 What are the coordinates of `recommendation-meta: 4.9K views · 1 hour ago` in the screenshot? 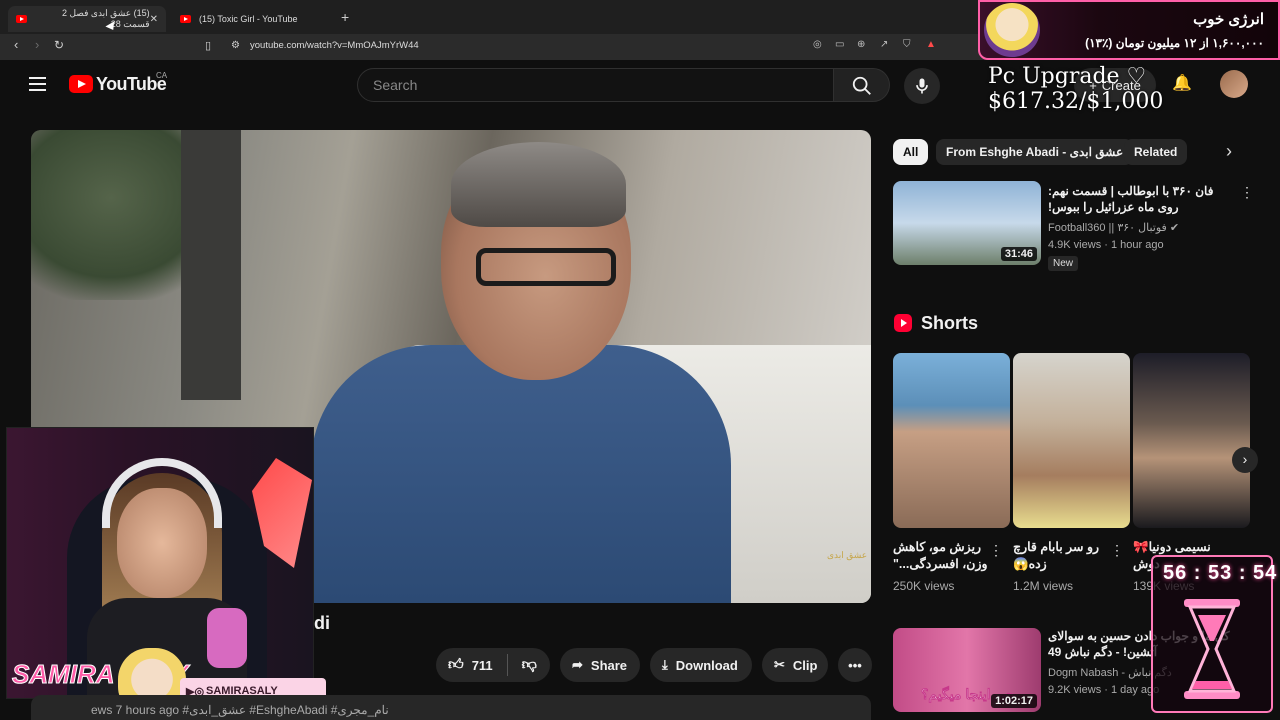 It's located at (1106, 245).